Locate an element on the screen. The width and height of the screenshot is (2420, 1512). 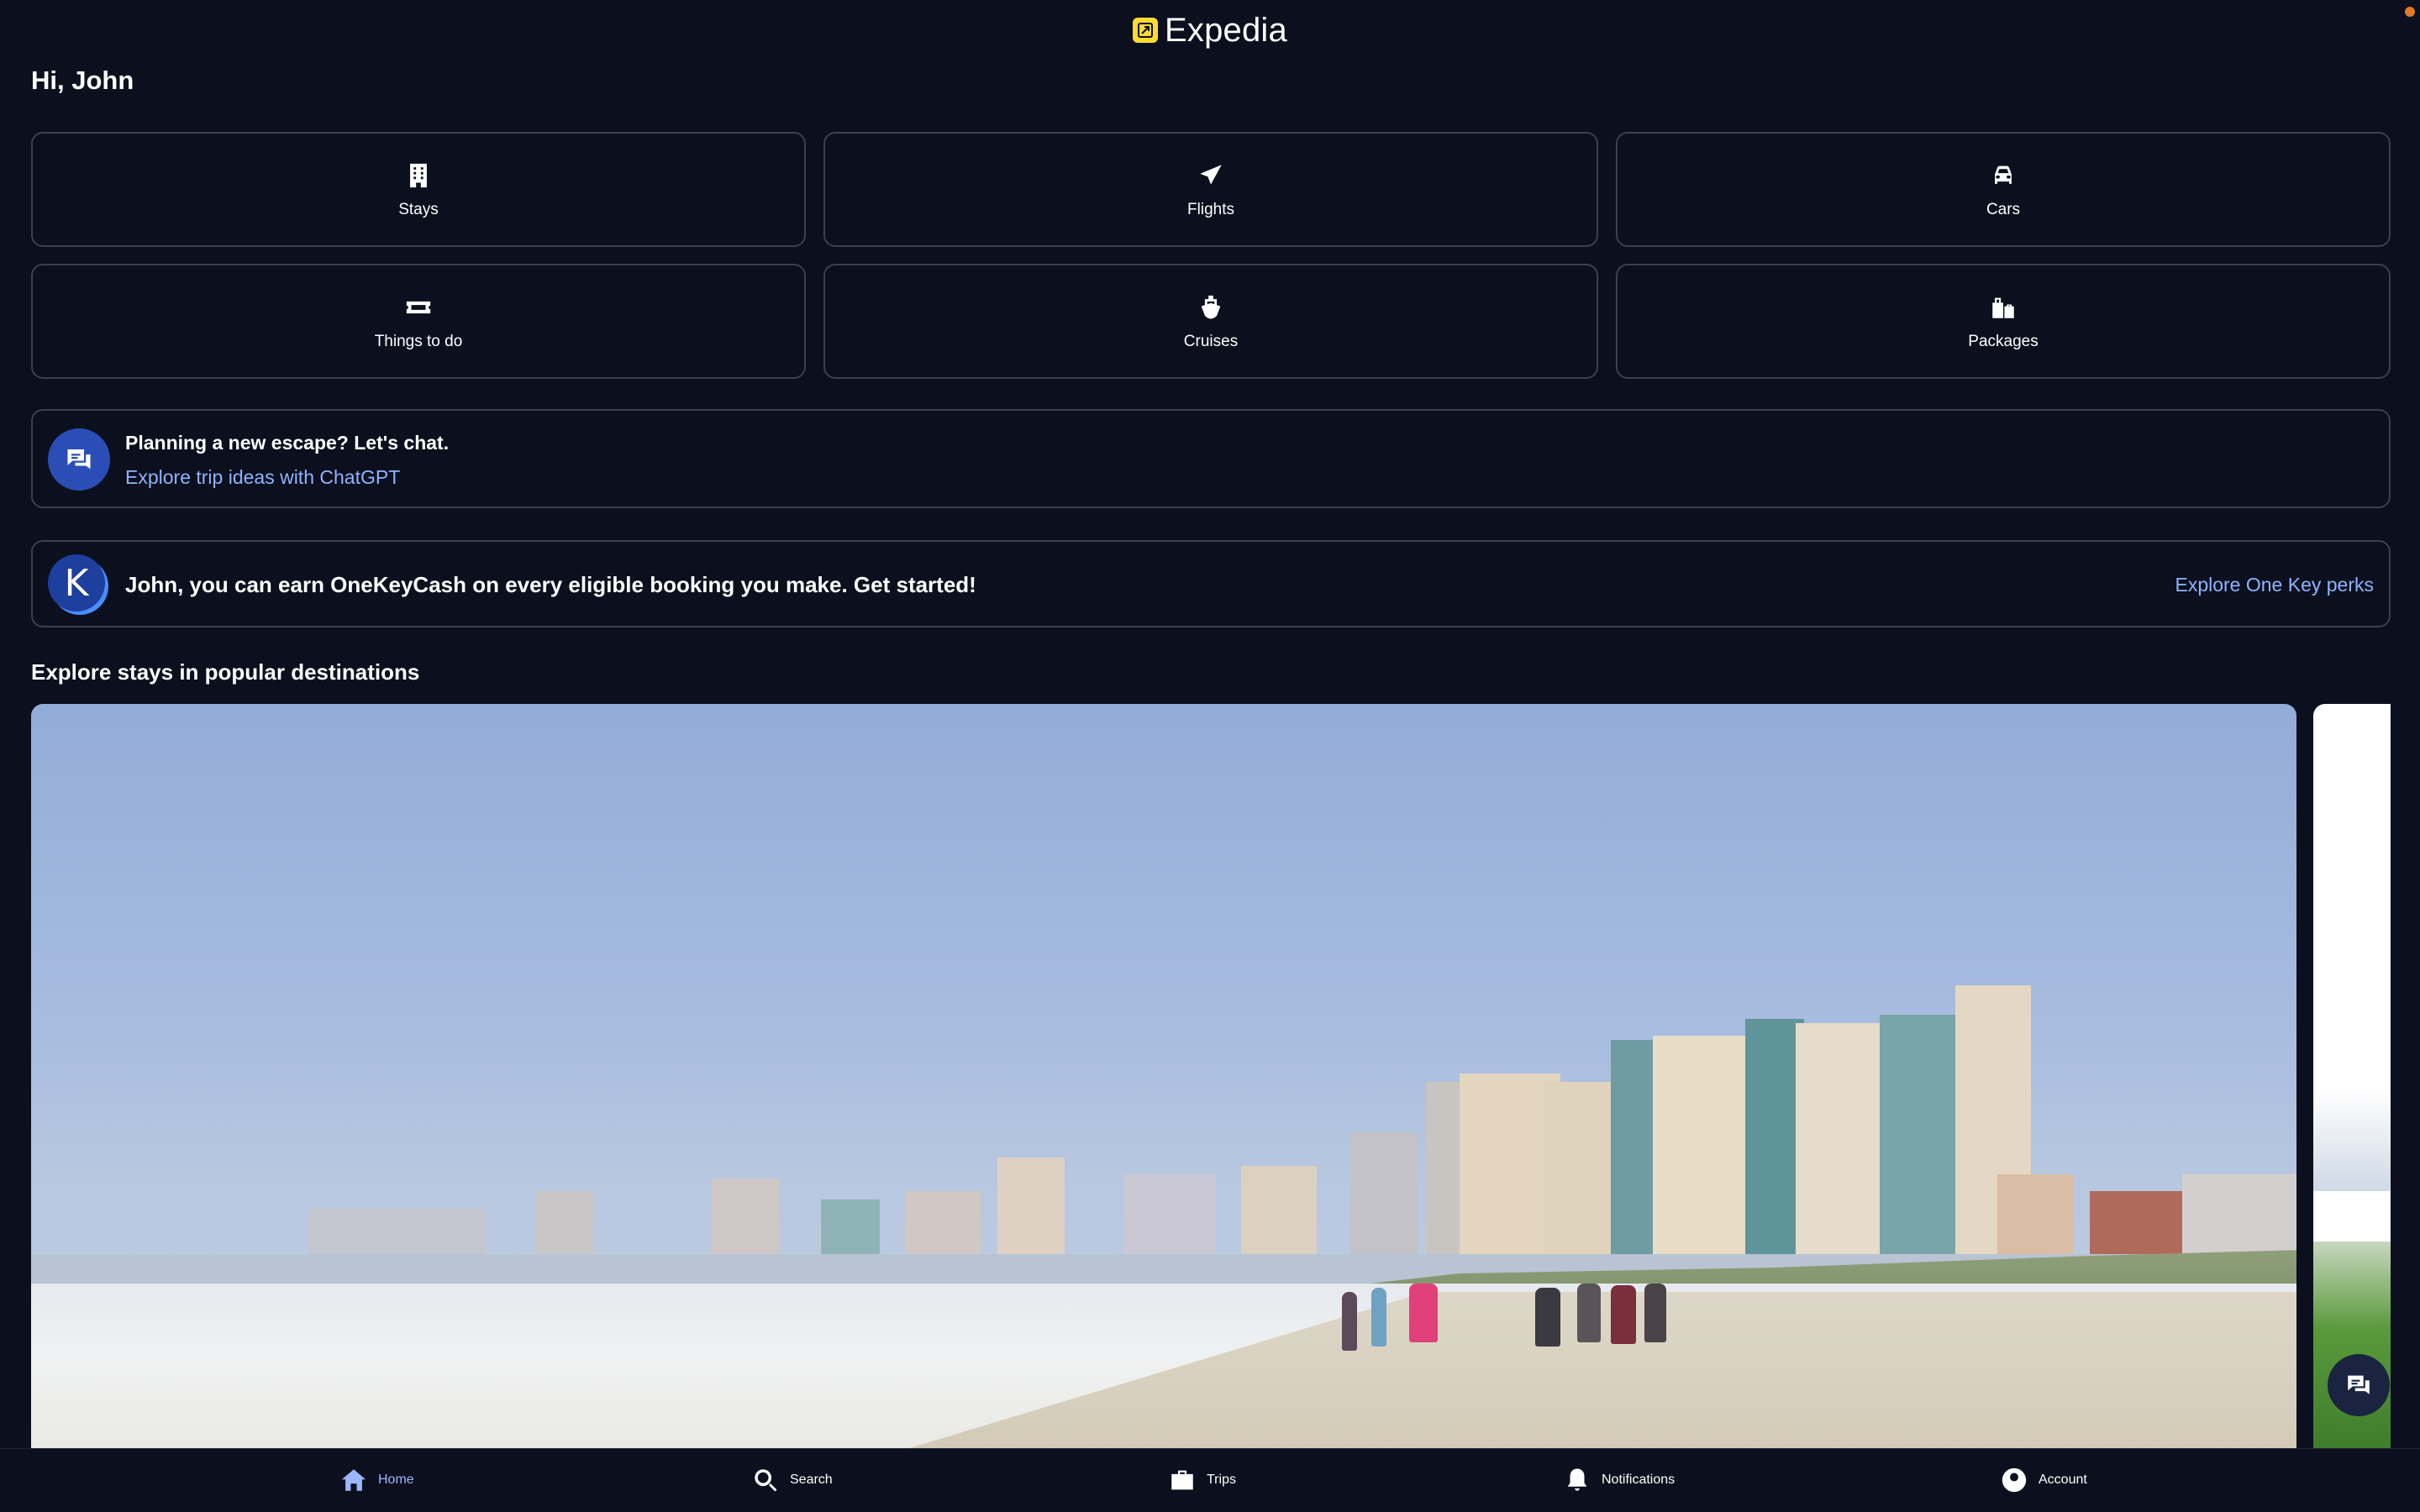
things-to-do-button: Things to do is located at coordinates (419, 321).